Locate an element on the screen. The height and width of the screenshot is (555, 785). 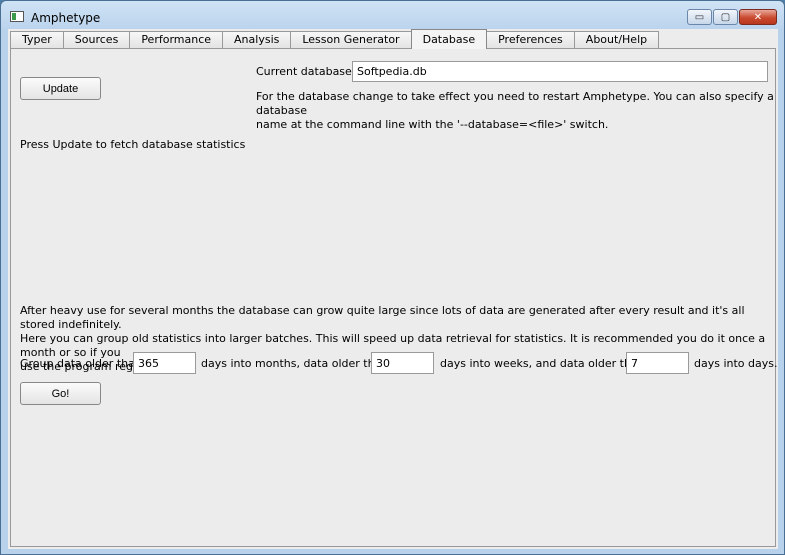
months-threshold-input is located at coordinates (164, 363).